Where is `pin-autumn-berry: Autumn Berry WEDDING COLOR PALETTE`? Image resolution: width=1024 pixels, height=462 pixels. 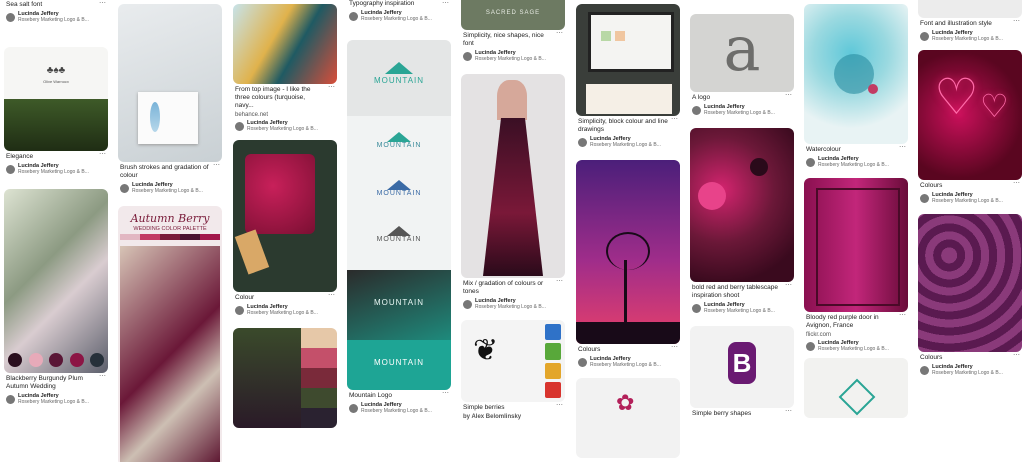 pin-autumn-berry: Autumn Berry WEDDING COLOR PALETTE is located at coordinates (170, 334).